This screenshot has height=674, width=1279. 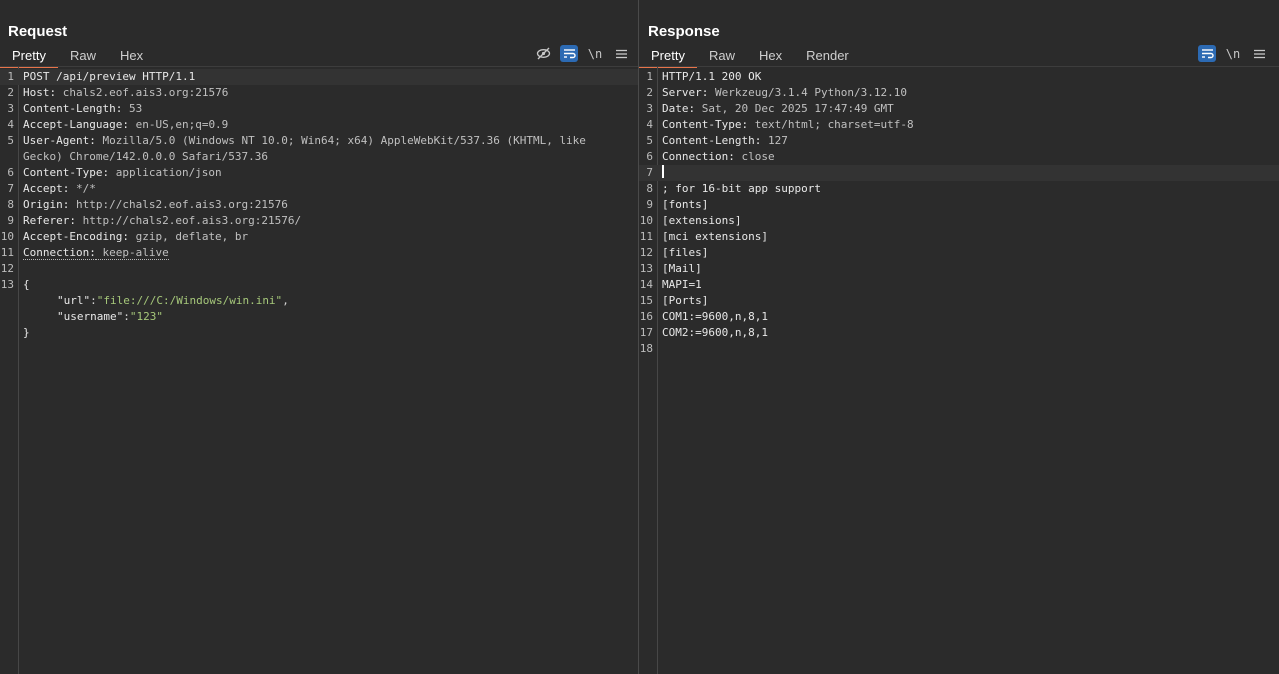 I want to click on request-tabs: Pretty Raw Hex, so click(x=77, y=56).